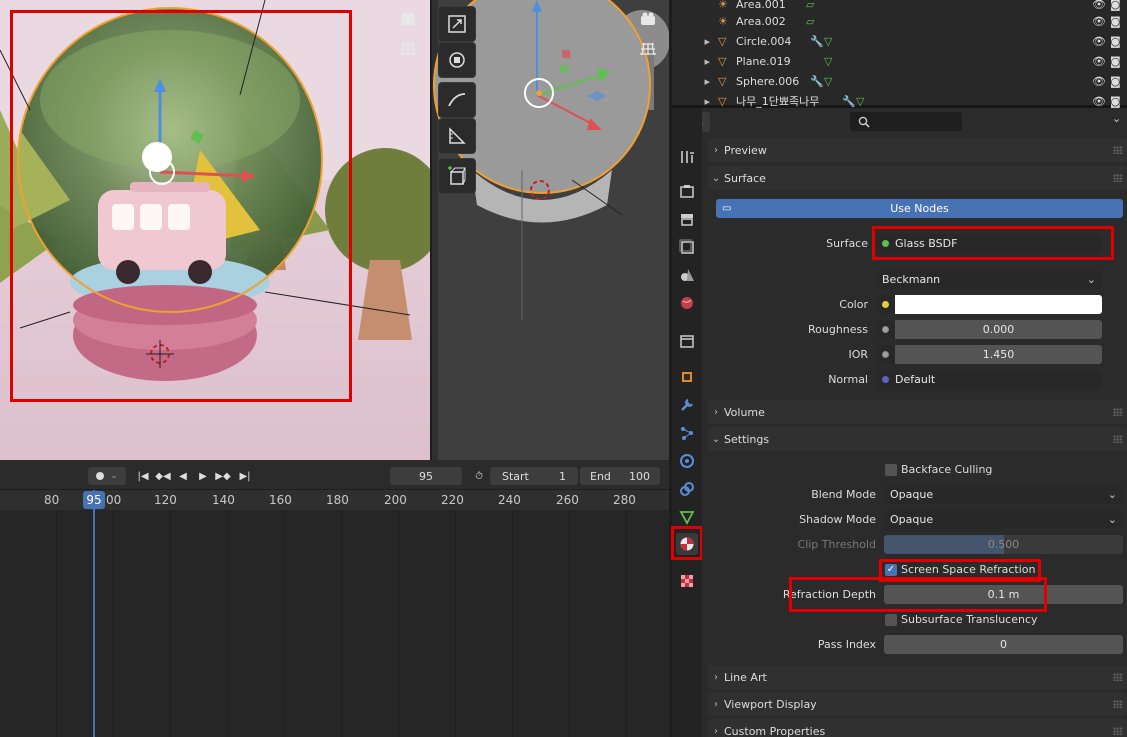  Describe the element at coordinates (899, 61) in the screenshot. I see `outliner-row: ▸ ▽ Plane.019 ▽ 👁 ◙` at that location.